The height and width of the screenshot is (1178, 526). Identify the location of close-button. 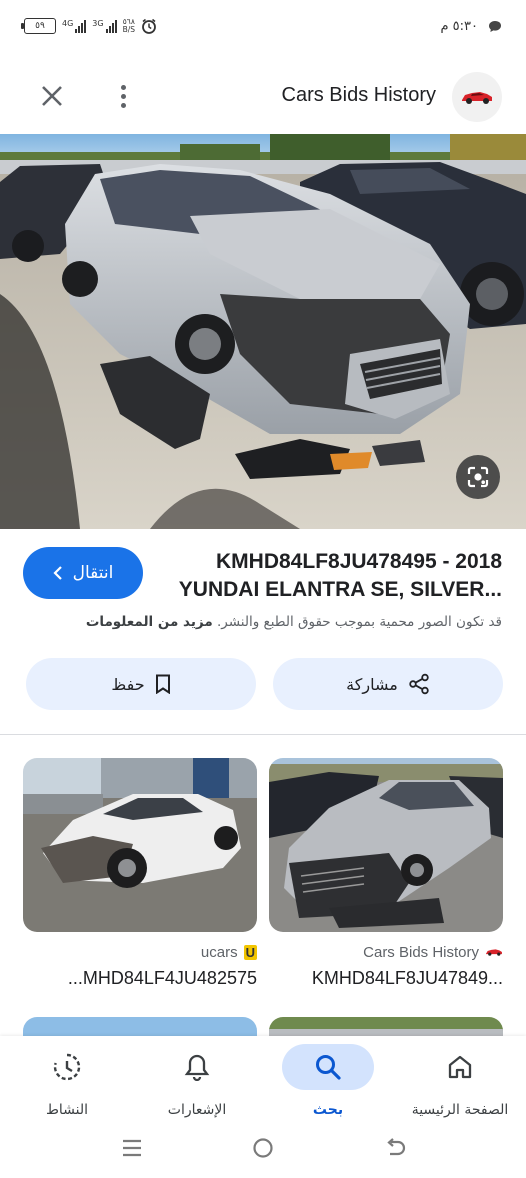
(52, 96).